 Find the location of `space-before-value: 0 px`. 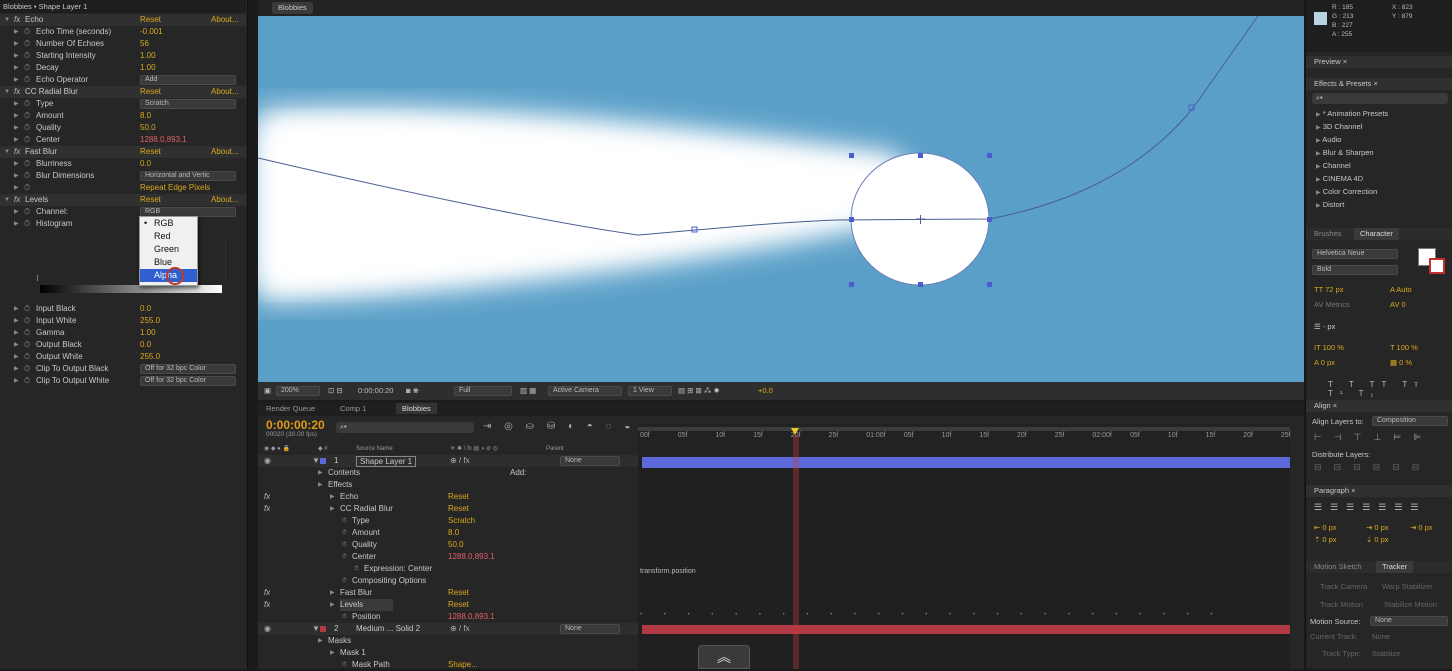

space-before-value: 0 px is located at coordinates (1329, 539).